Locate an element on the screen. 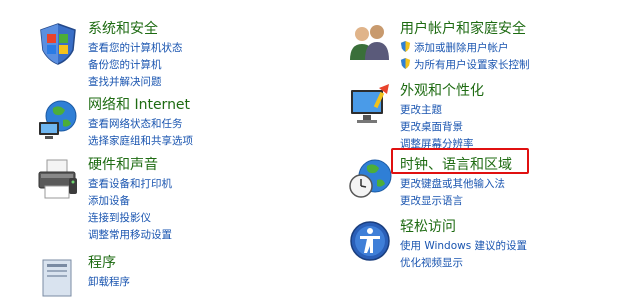 The image size is (620, 304). link-optimize-video-display: 优化视频显示 is located at coordinates (463, 263).